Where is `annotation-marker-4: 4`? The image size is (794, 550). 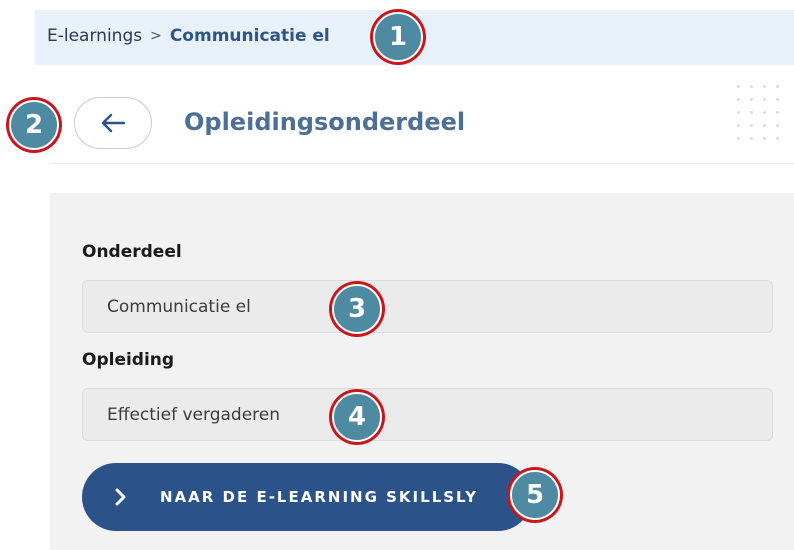 annotation-marker-4: 4 is located at coordinates (357, 417).